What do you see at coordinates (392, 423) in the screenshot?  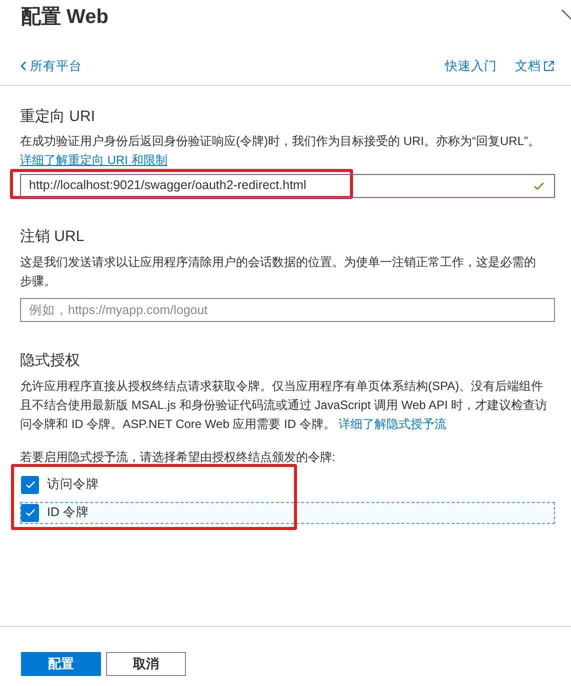 I see `learn-more-link: 详细了解隐式授予流` at bounding box center [392, 423].